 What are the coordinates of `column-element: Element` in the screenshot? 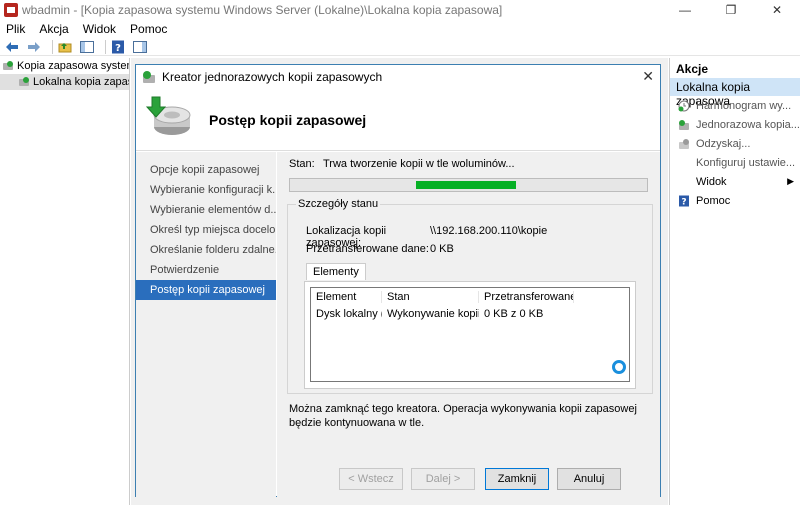 It's located at (346, 297).